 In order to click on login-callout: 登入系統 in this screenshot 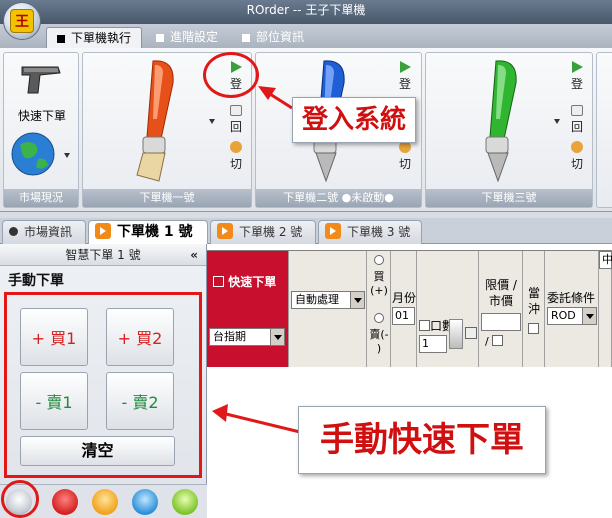, I will do `click(354, 120)`.